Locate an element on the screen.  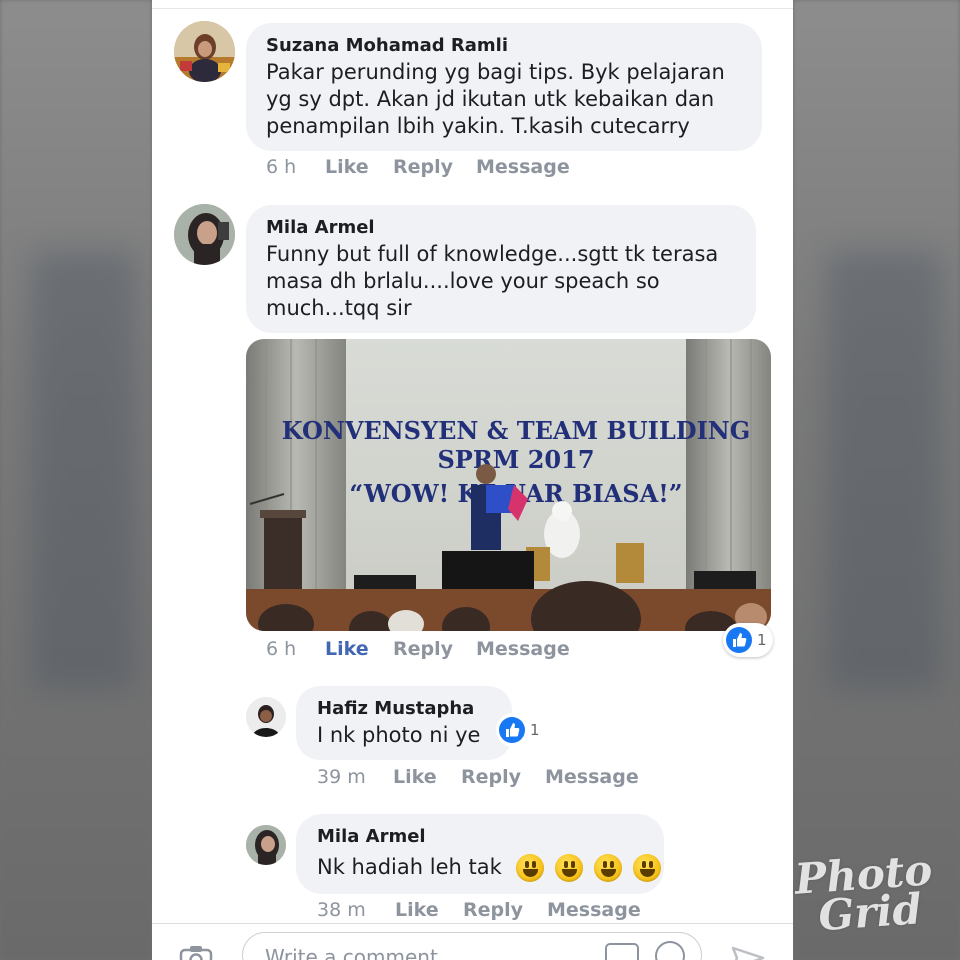
comment-text-line: penampilan lbih yakin. T.kasih cutecarry is located at coordinates (478, 126).